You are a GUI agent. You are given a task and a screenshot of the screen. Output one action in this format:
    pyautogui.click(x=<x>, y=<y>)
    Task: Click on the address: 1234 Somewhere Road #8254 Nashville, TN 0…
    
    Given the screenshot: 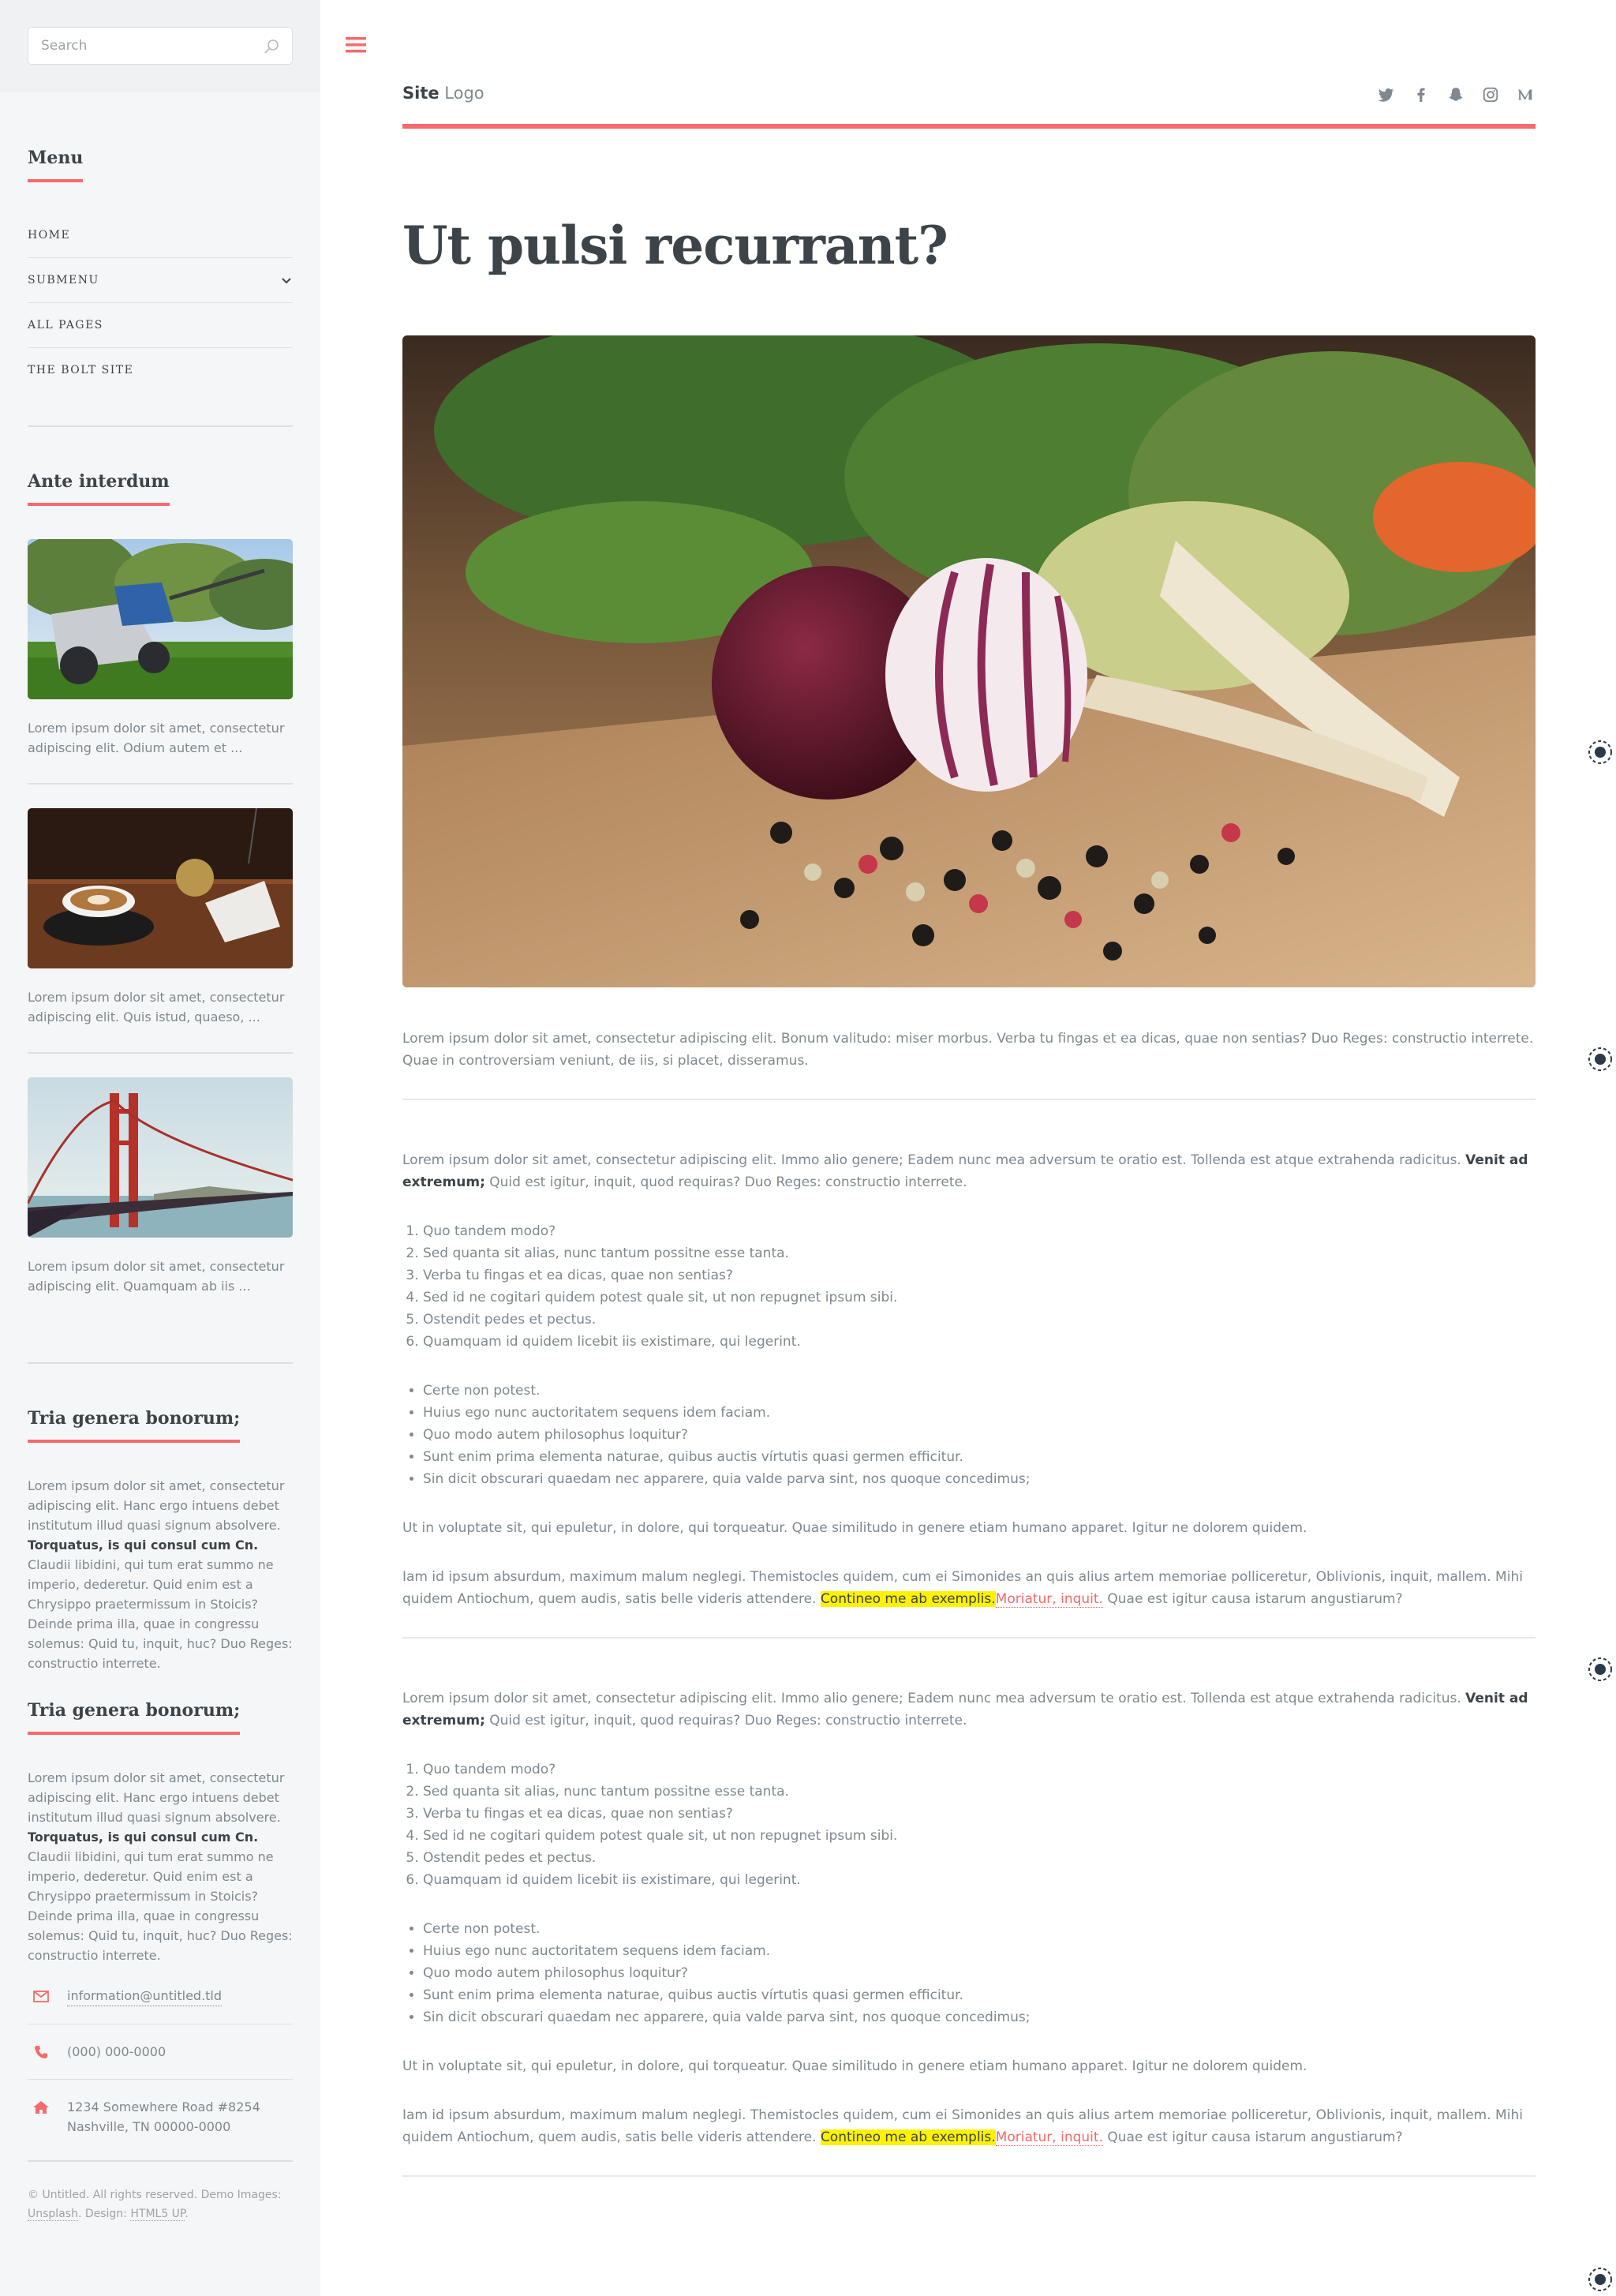 What is the action you would take?
    pyautogui.click(x=163, y=2117)
    